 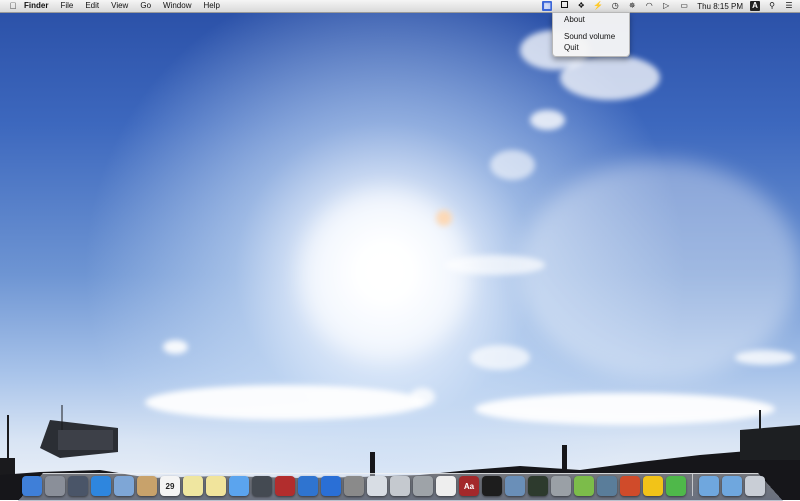 I want to click on battery-icon: ▭, so click(x=684, y=6).